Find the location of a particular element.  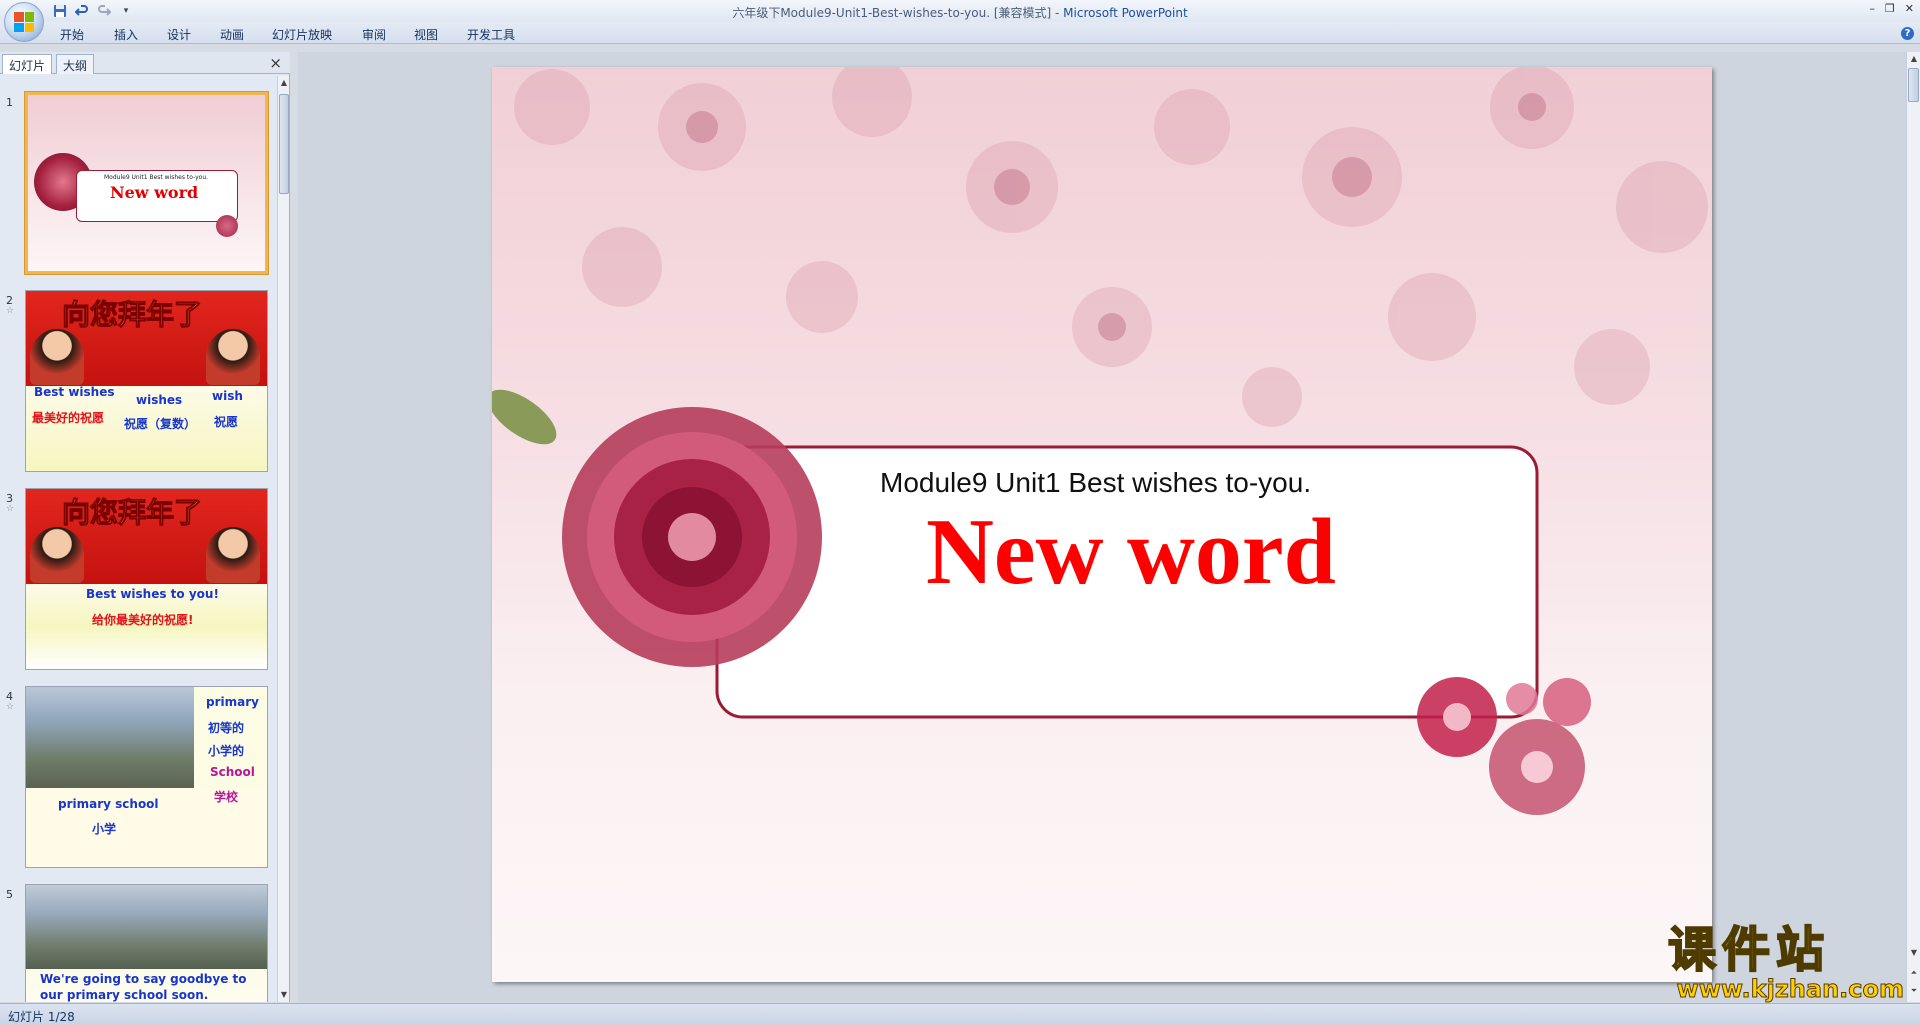

thumb-text: School is located at coordinates (232, 772).